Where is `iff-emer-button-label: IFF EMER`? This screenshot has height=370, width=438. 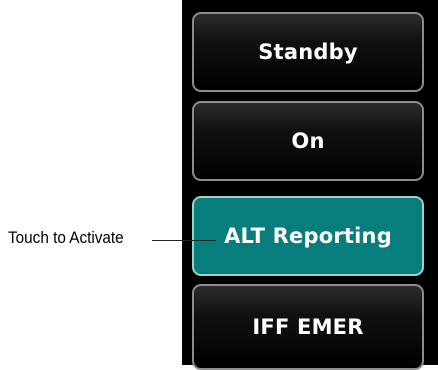 iff-emer-button-label: IFF EMER is located at coordinates (308, 327).